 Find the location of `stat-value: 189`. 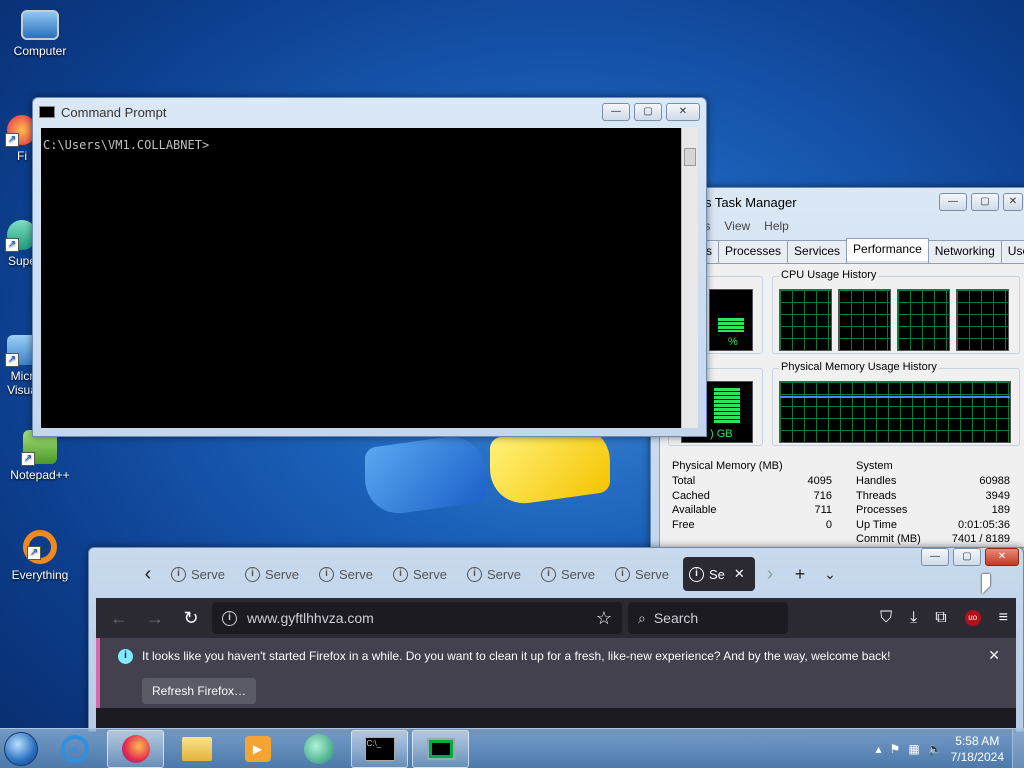

stat-value: 189 is located at coordinates (1000, 510).